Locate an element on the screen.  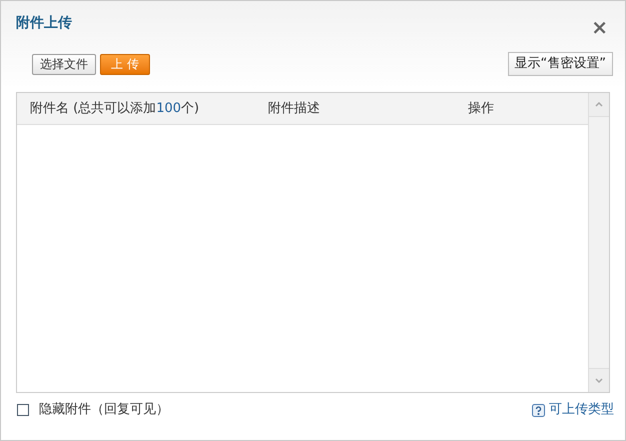
close-button: × is located at coordinates (599, 27).